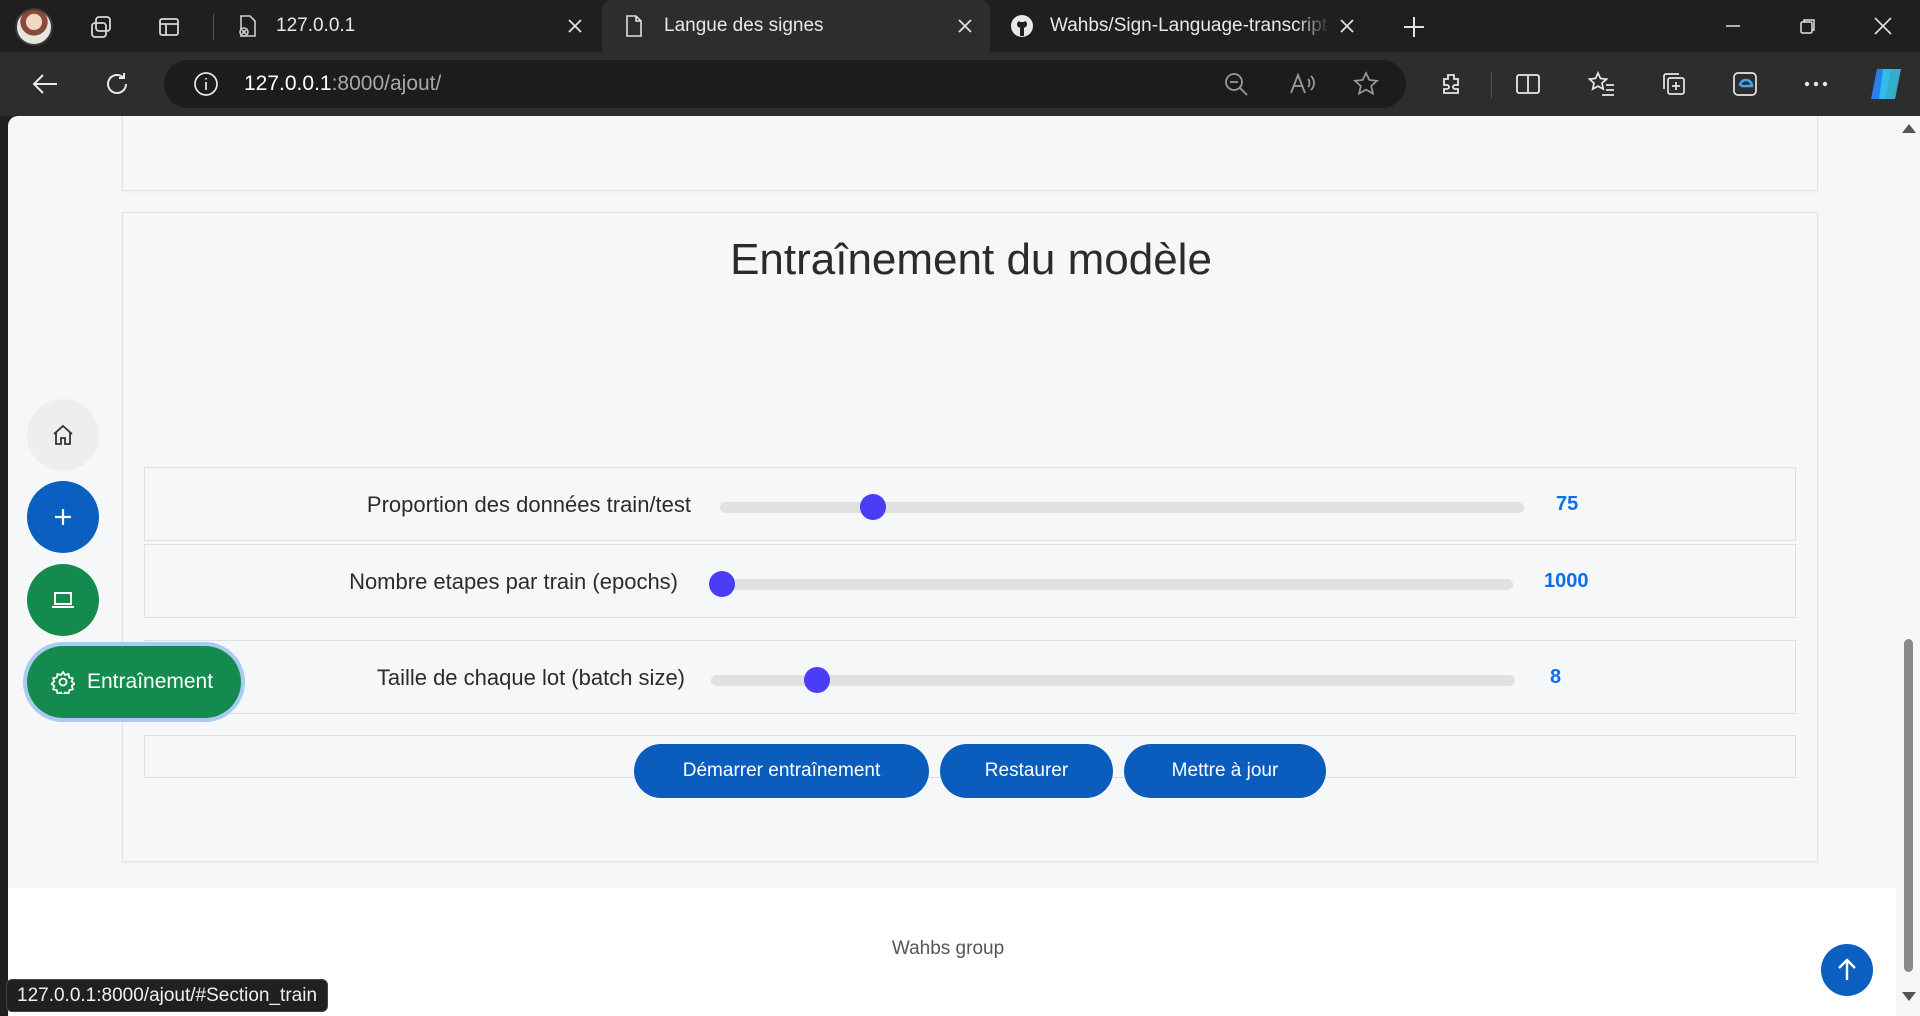 This screenshot has height=1016, width=1920. I want to click on more-options-icon, so click(1816, 84).